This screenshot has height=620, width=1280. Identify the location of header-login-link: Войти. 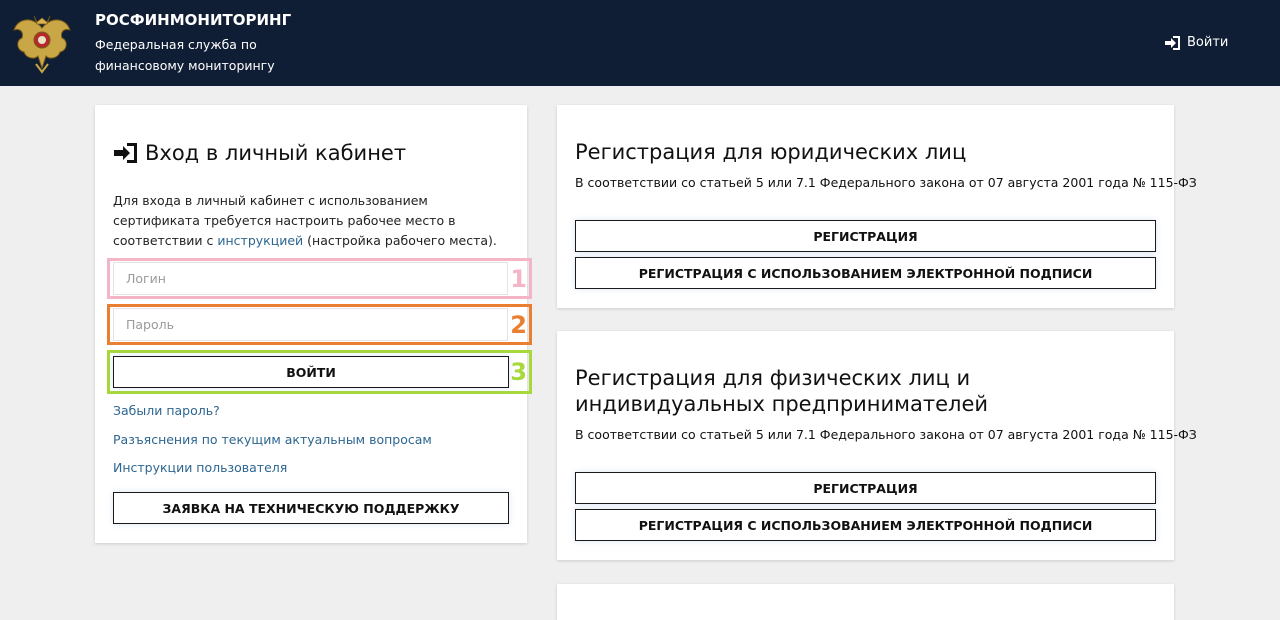
(1196, 42).